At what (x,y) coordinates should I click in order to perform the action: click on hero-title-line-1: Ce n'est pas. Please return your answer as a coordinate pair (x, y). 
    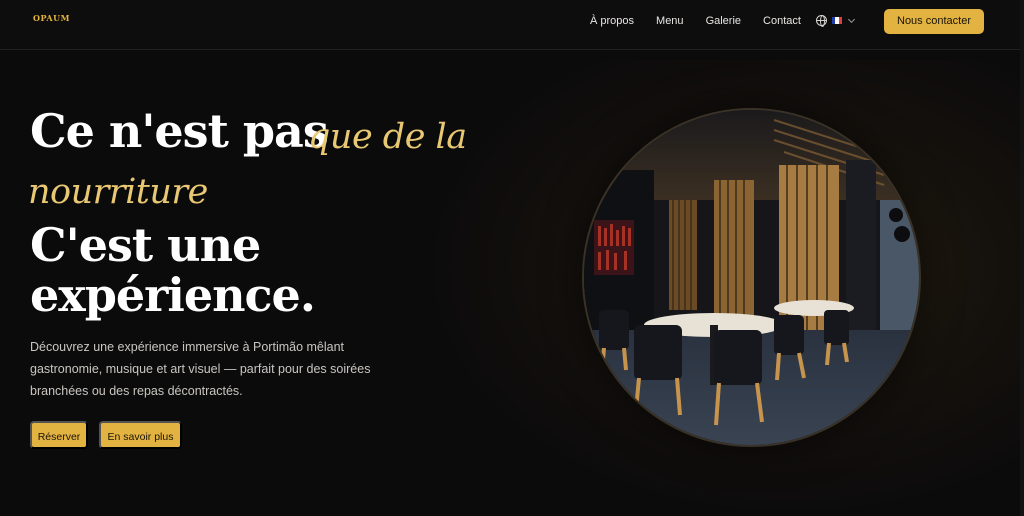
    Looking at the image, I should click on (179, 131).